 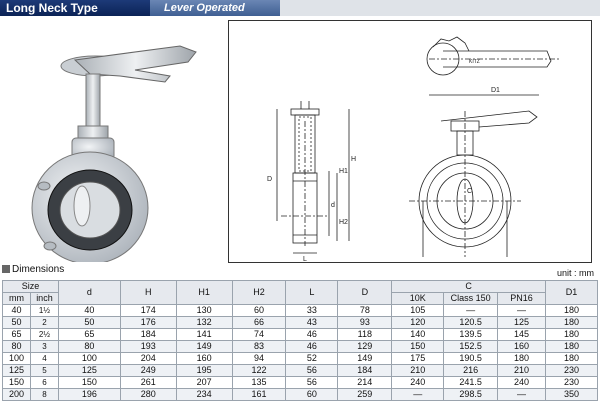 I want to click on label-h2: H2, so click(x=343, y=222).